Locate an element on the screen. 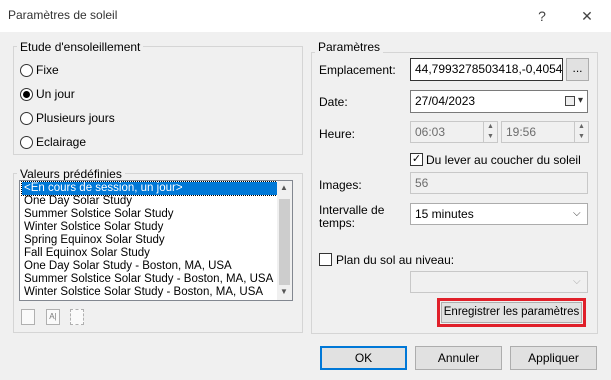  ground-checkbox is located at coordinates (325, 259).